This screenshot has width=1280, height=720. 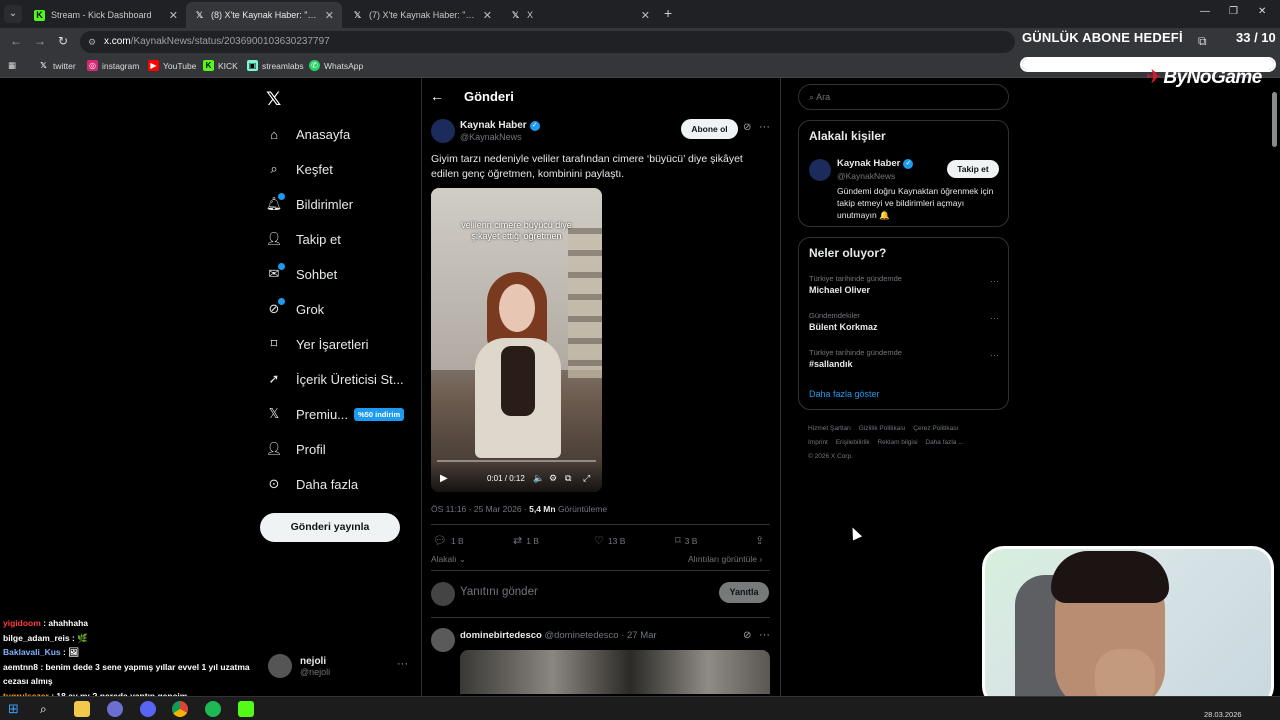 I want to click on video-progress, so click(x=516, y=461).